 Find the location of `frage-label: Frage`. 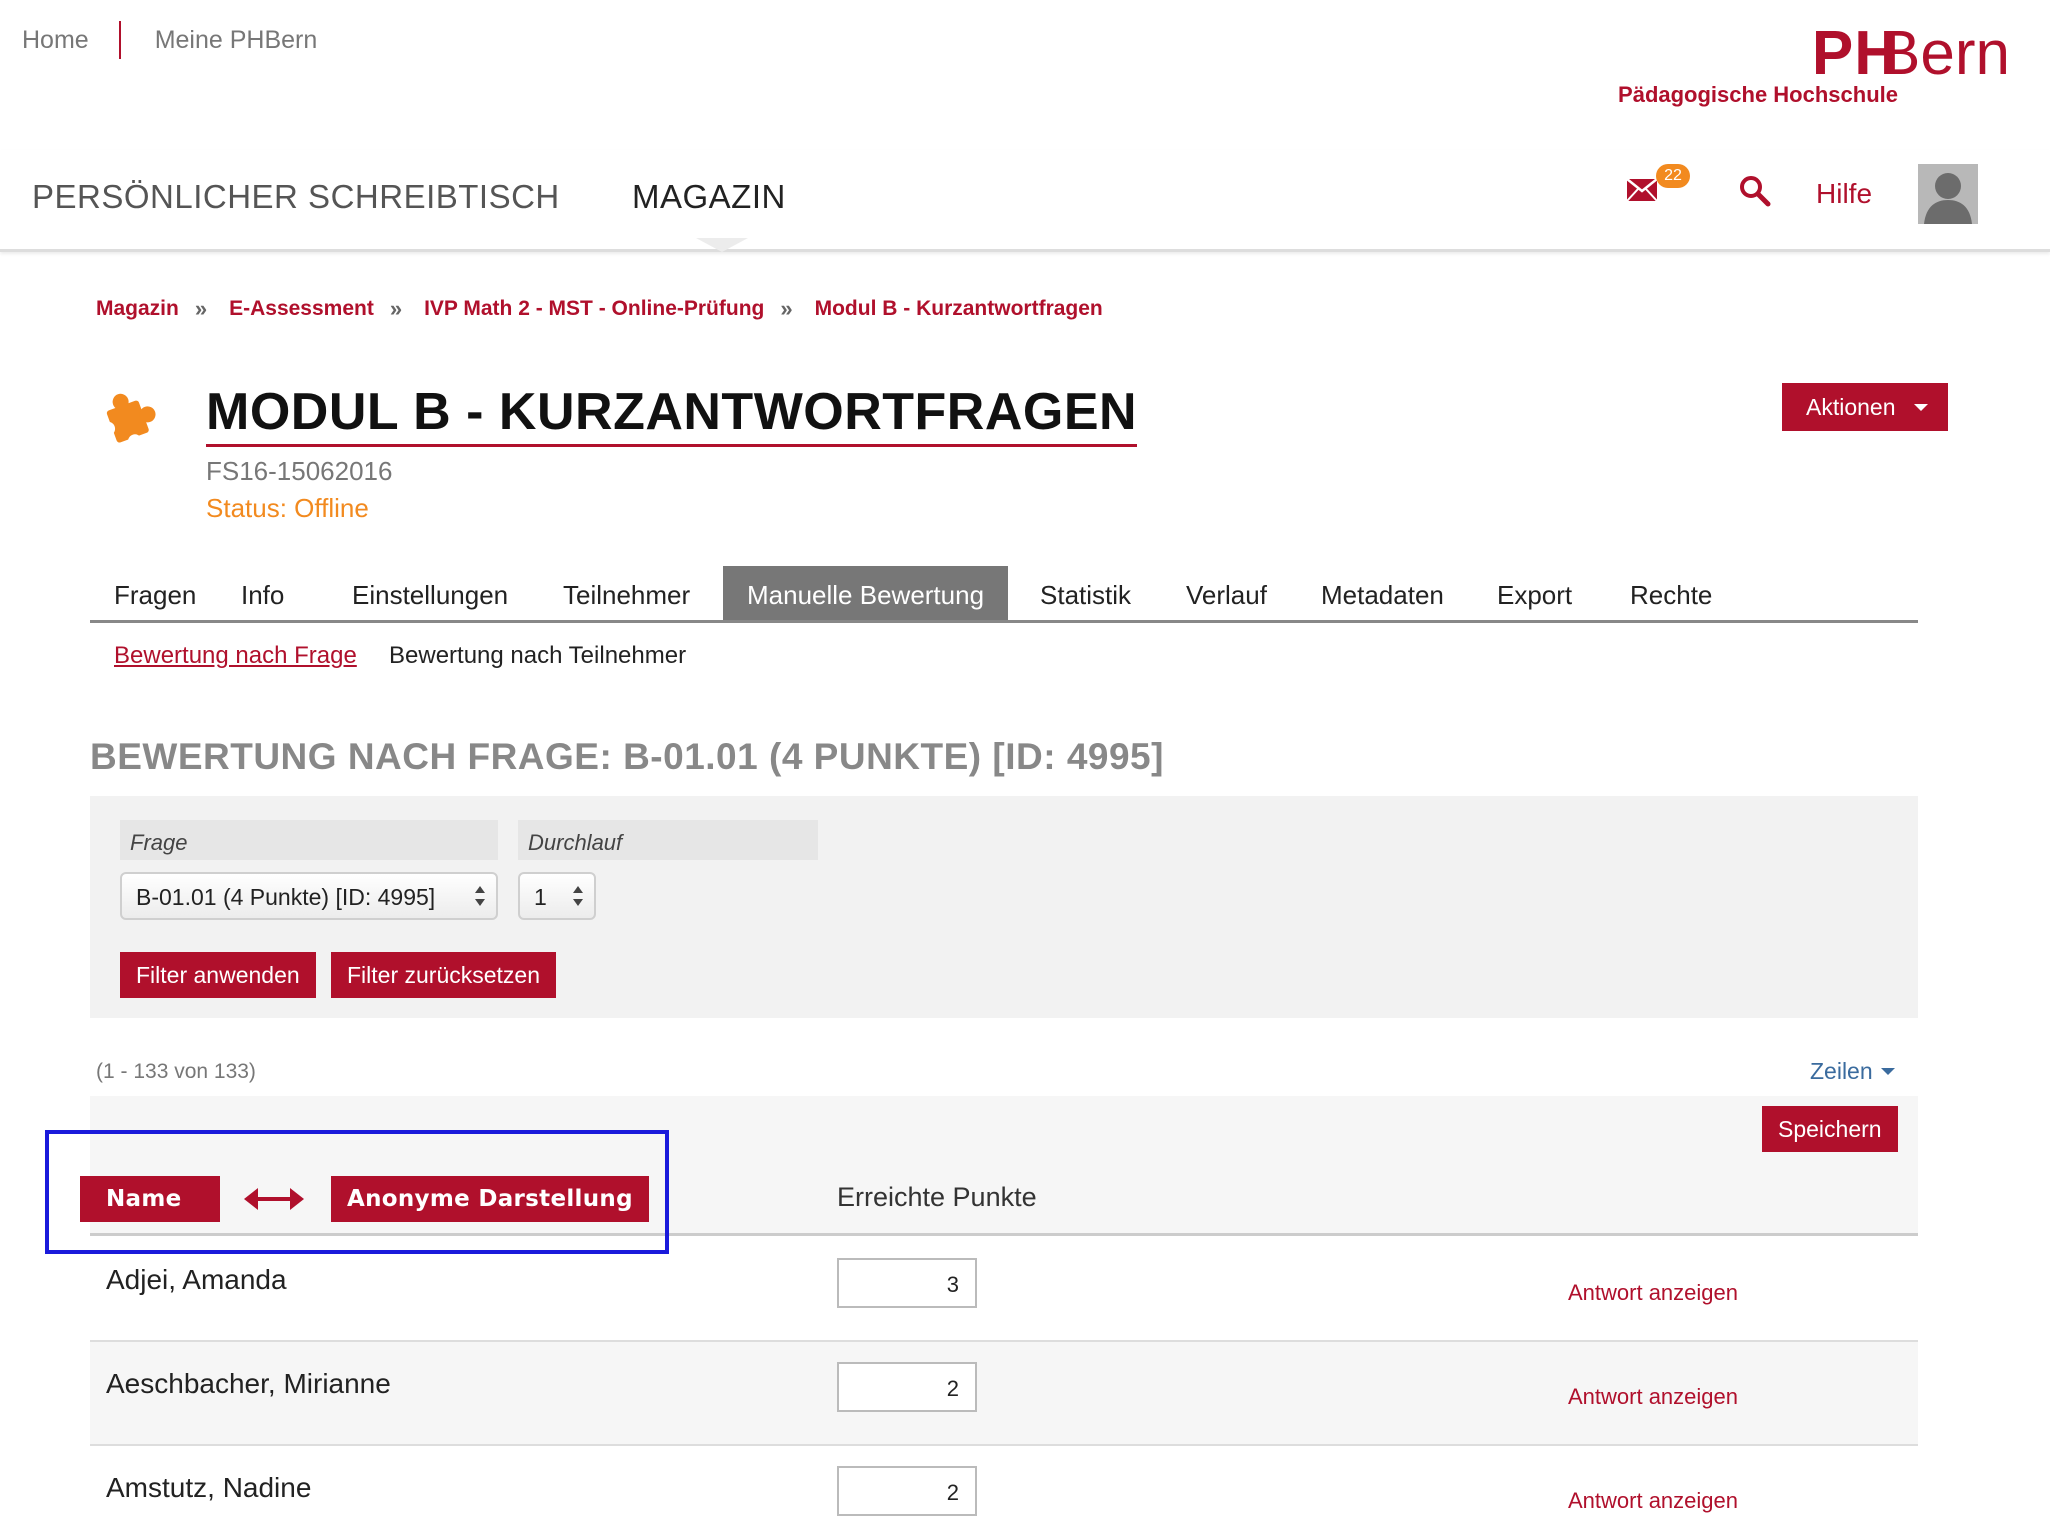

frage-label: Frage is located at coordinates (309, 840).